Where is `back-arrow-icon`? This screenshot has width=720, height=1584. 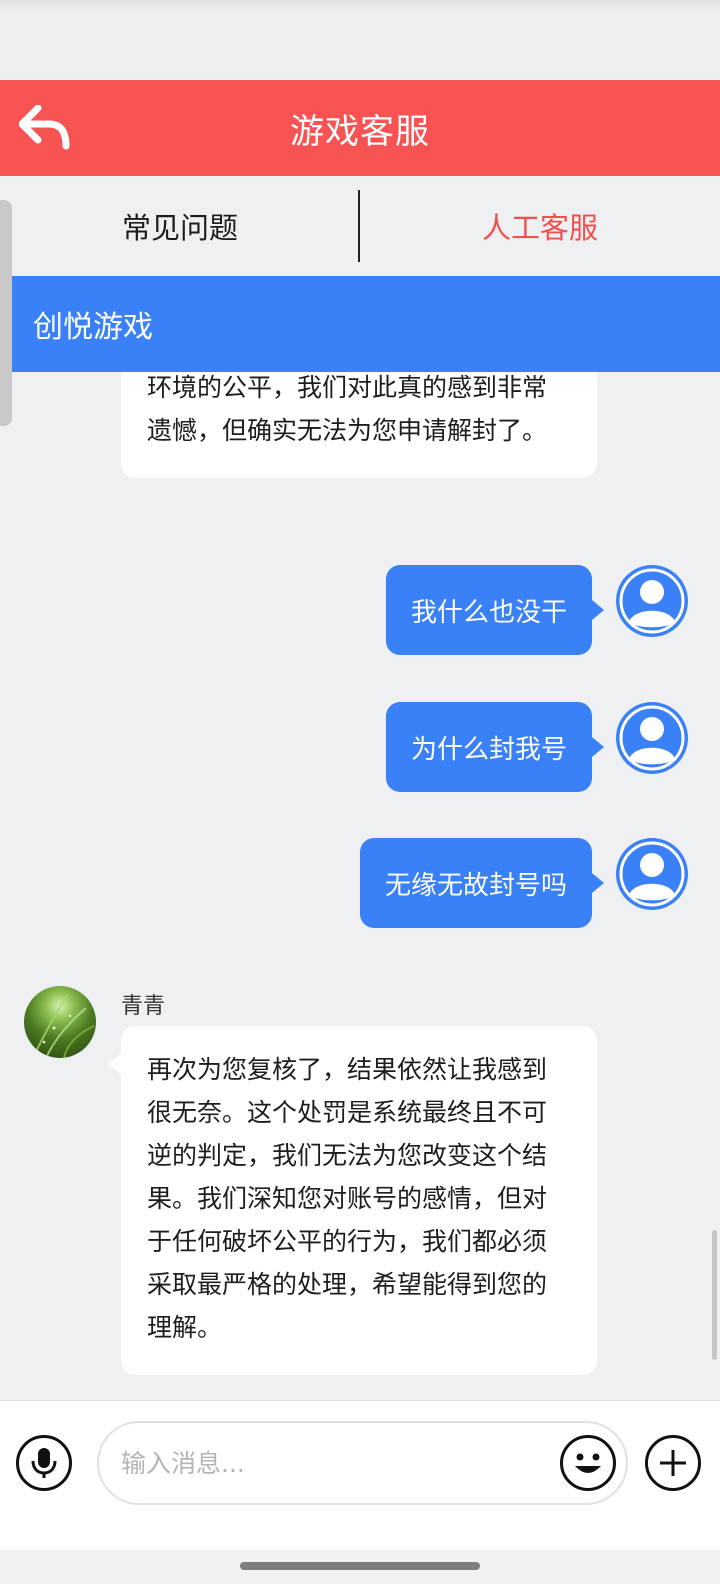 back-arrow-icon is located at coordinates (44, 127).